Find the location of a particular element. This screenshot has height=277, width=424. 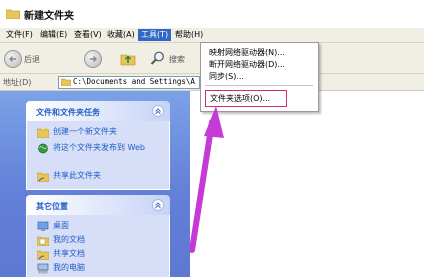

title-bar: 新建文件夹 is located at coordinates (212, 14).